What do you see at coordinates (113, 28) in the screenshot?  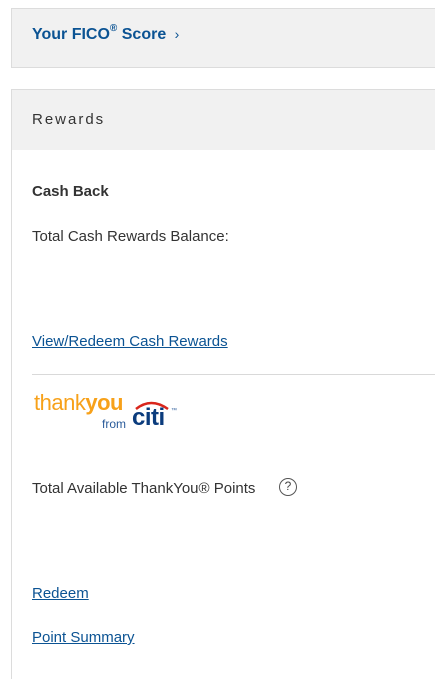 I see `registered-mark: ®` at bounding box center [113, 28].